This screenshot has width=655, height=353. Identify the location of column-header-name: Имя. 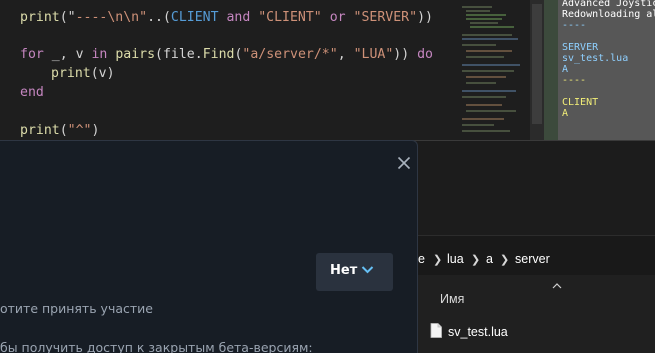
(452, 299).